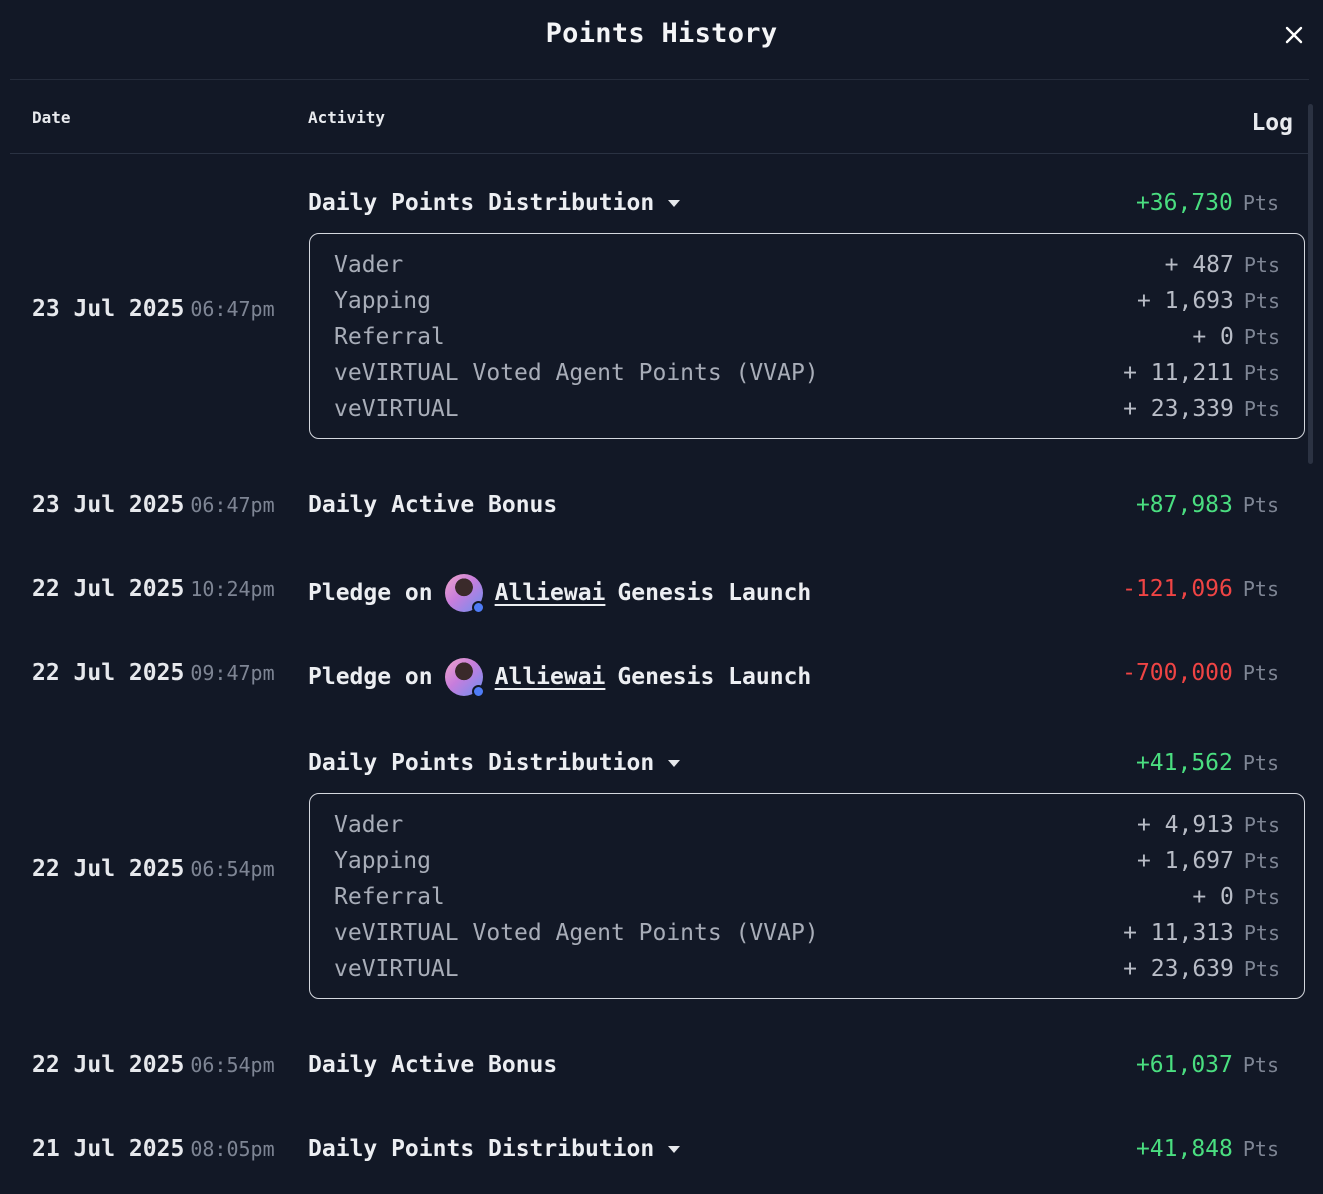 The image size is (1323, 1194). Describe the element at coordinates (1207, 203) in the screenshot. I see `row-amount: +36,730 Pts` at that location.